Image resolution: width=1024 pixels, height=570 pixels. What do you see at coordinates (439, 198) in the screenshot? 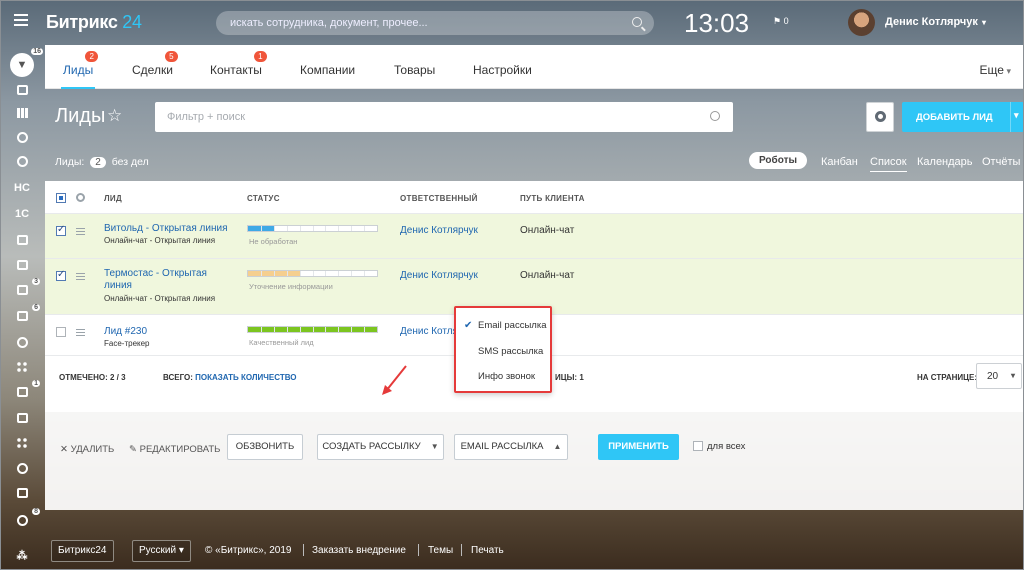
I see `column-responsible: ОТВЕТСТВЕННЫЙ` at bounding box center [439, 198].